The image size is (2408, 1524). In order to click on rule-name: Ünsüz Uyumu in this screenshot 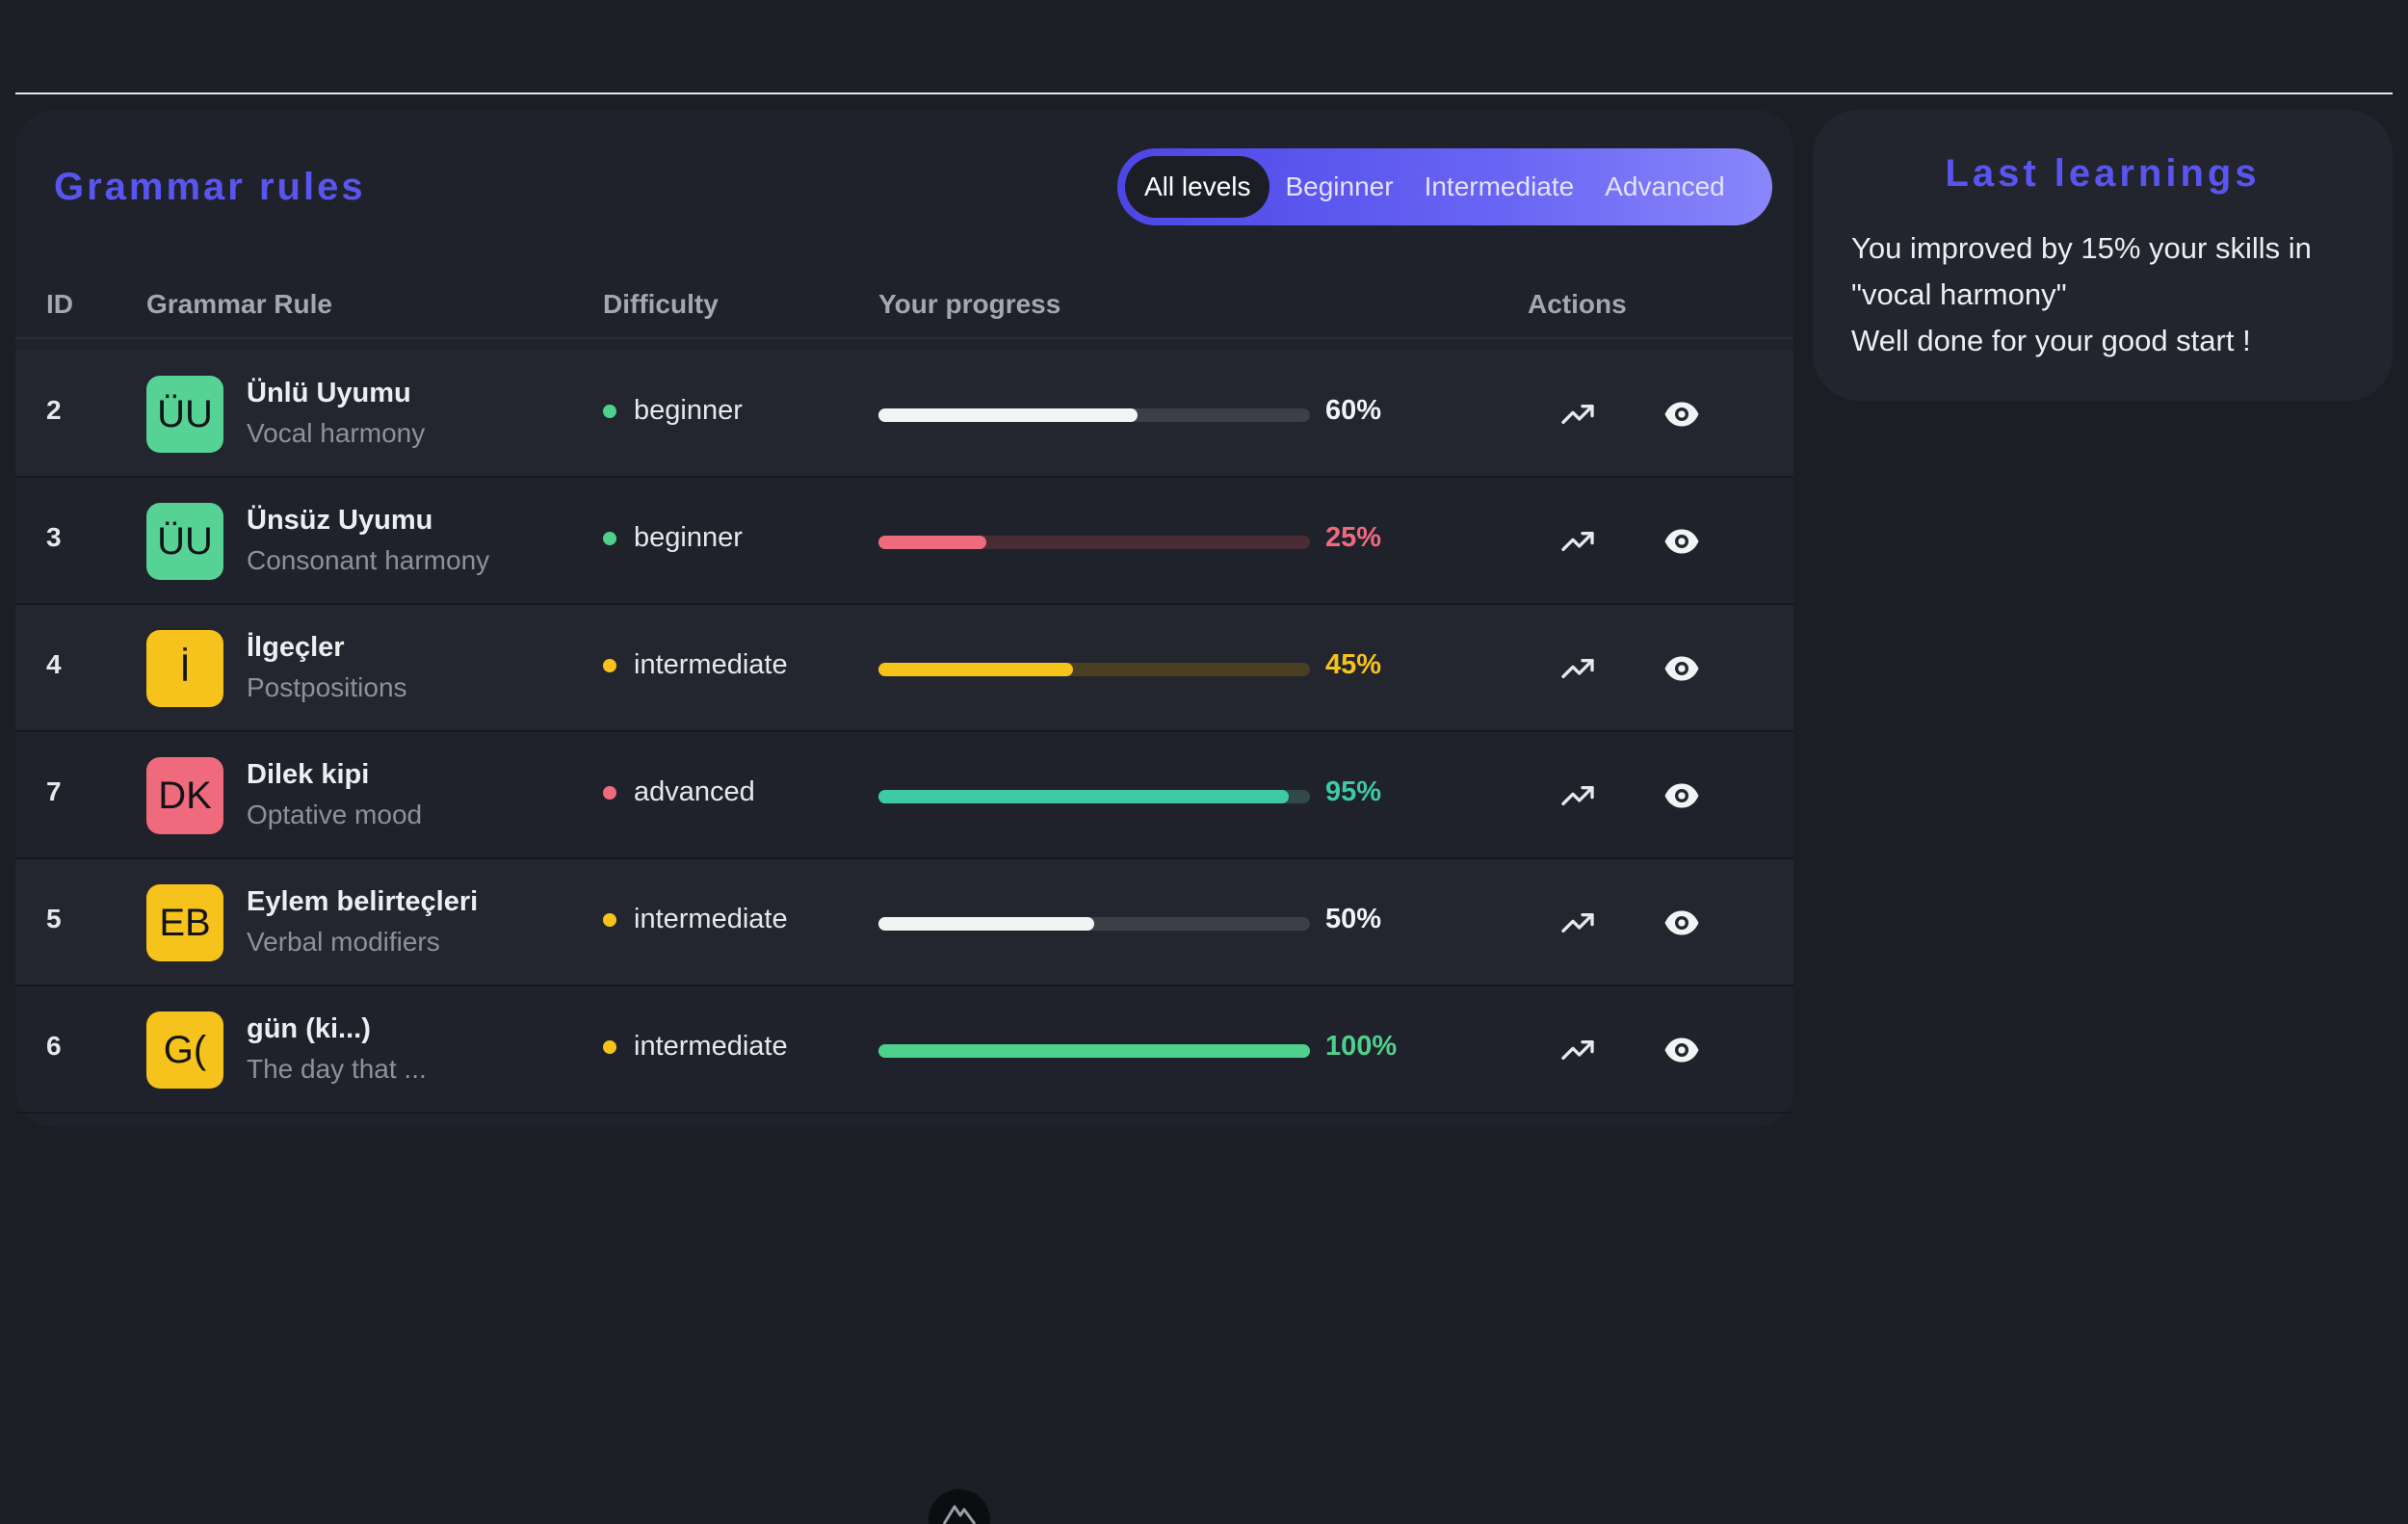, I will do `click(340, 520)`.